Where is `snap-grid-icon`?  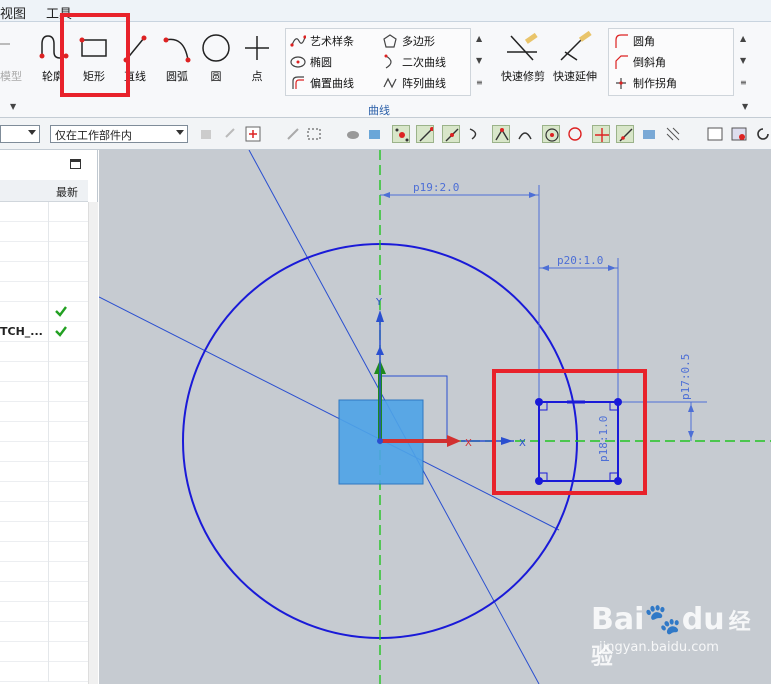
snap-grid-icon is located at coordinates (401, 134).